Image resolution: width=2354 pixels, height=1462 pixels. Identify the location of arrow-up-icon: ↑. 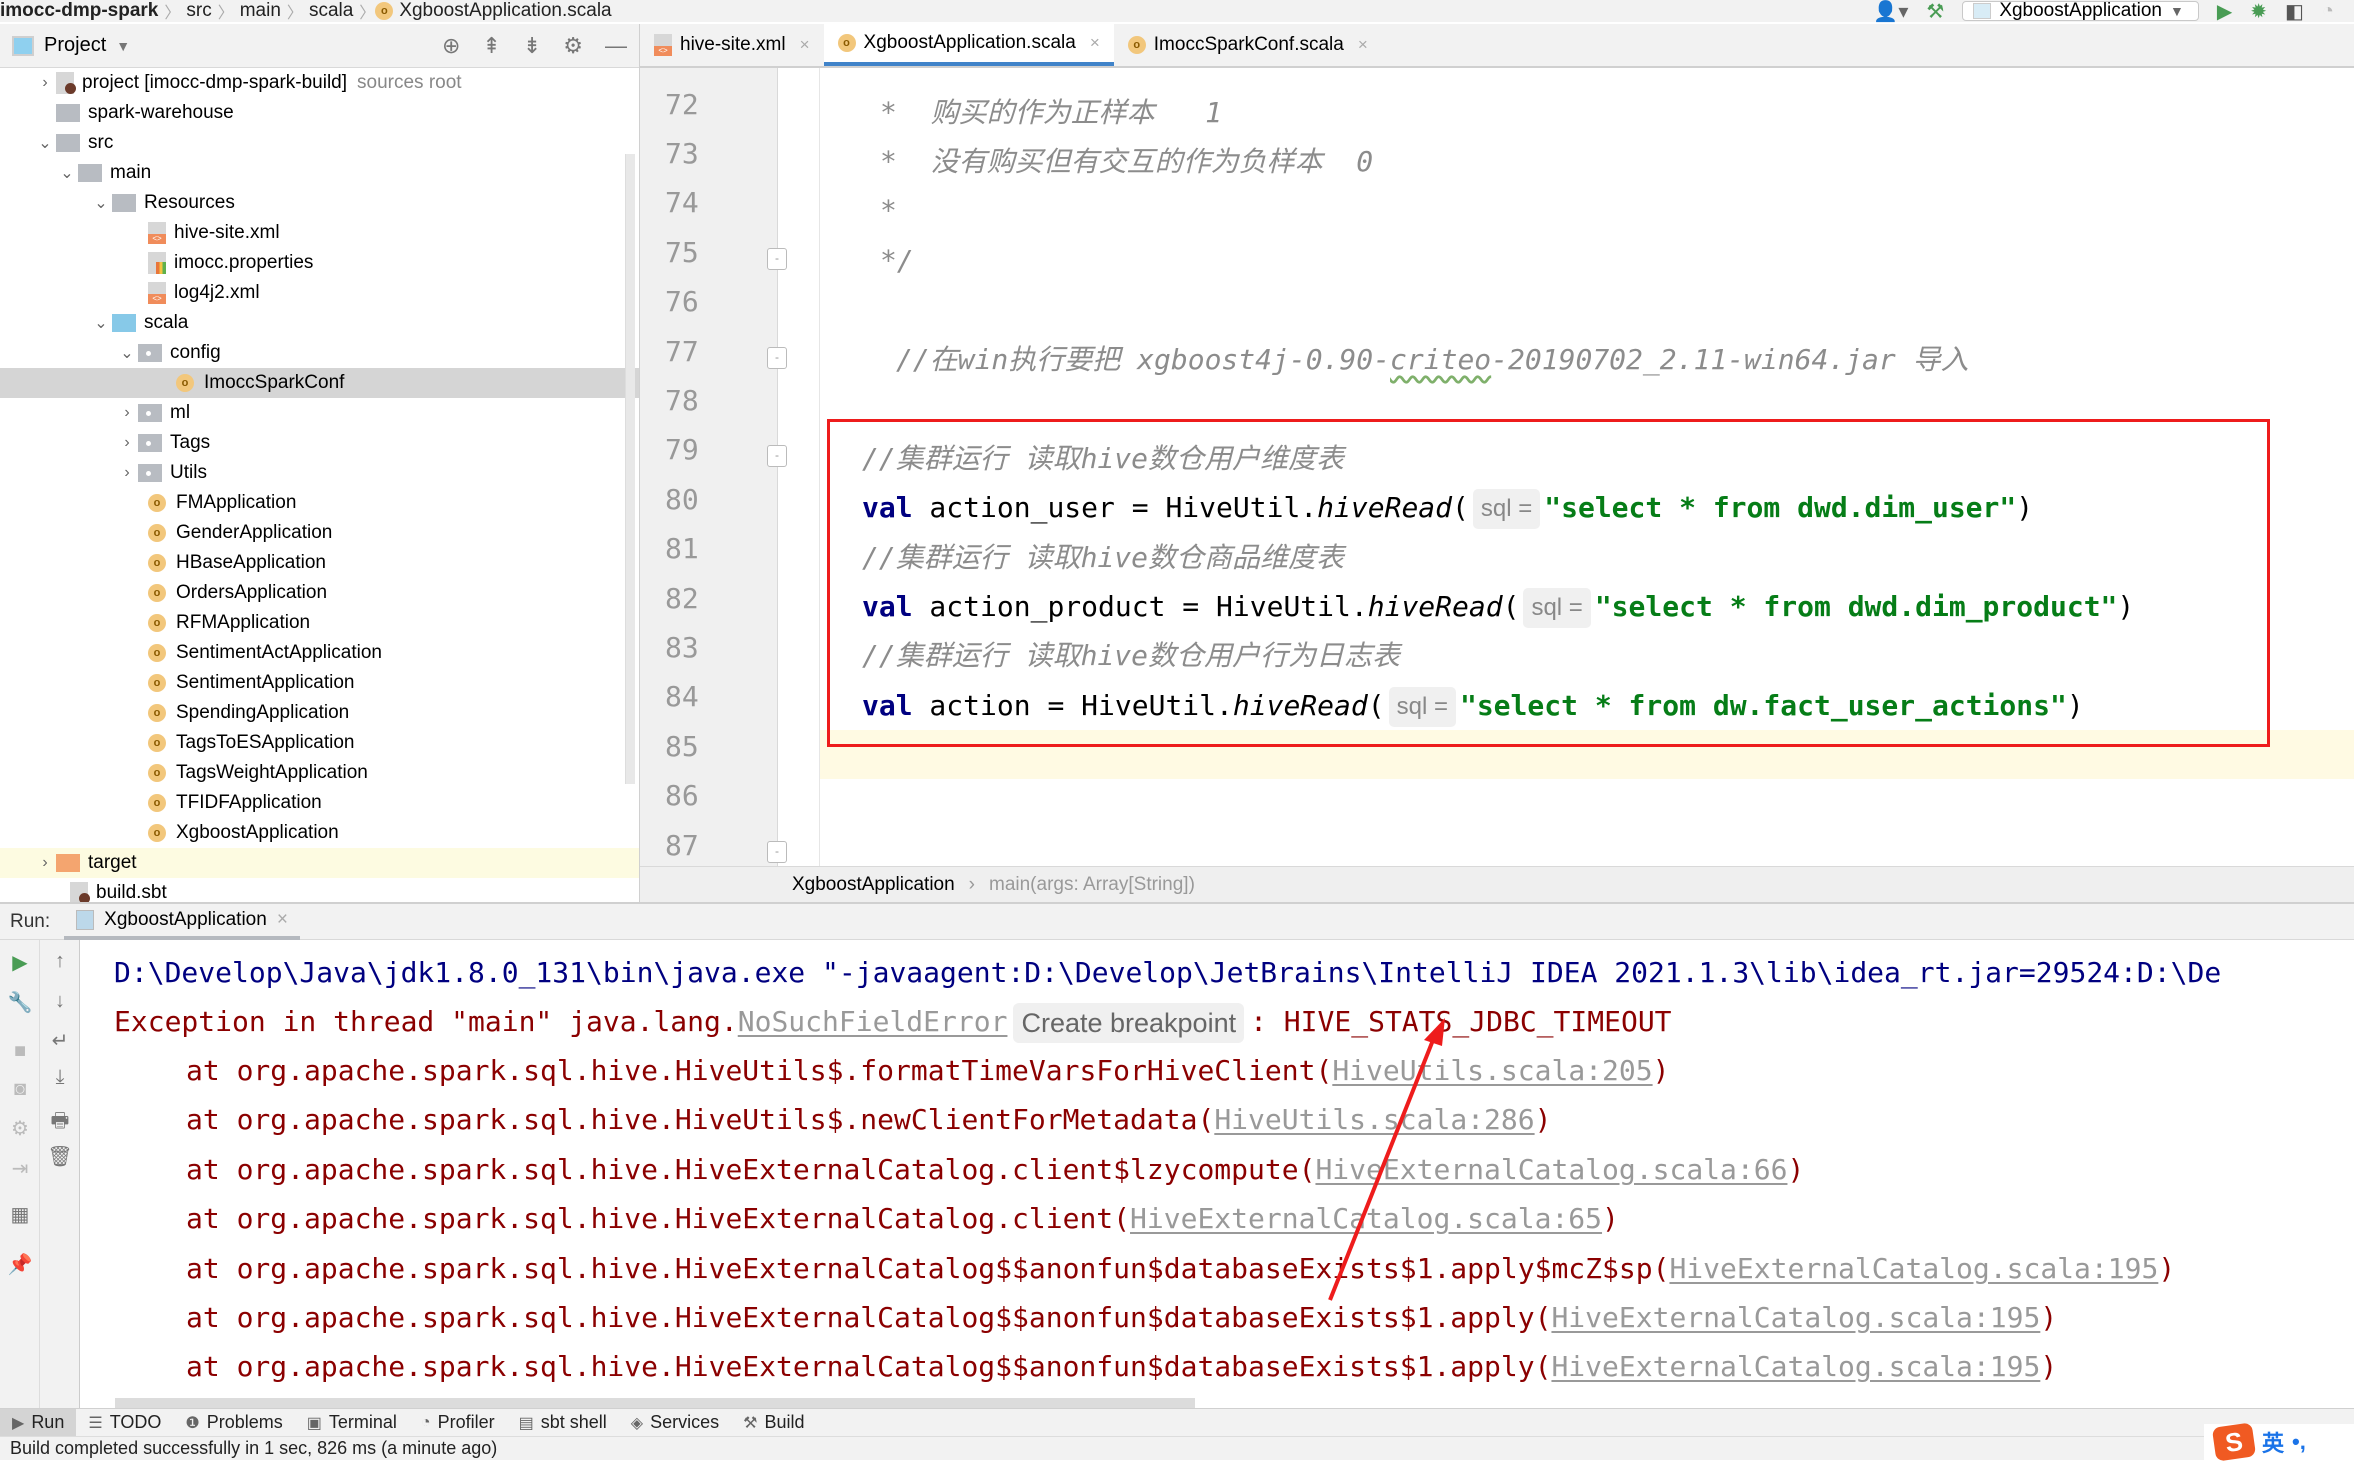
(60, 961).